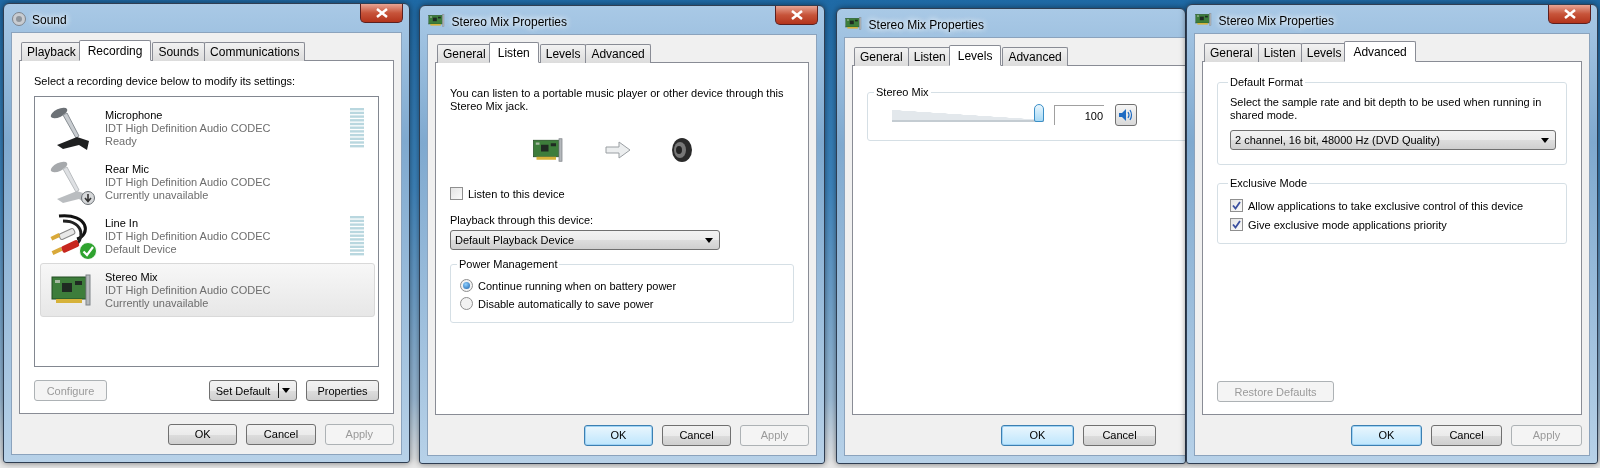  What do you see at coordinates (1079, 115) in the screenshot?
I see `volume-field: 100` at bounding box center [1079, 115].